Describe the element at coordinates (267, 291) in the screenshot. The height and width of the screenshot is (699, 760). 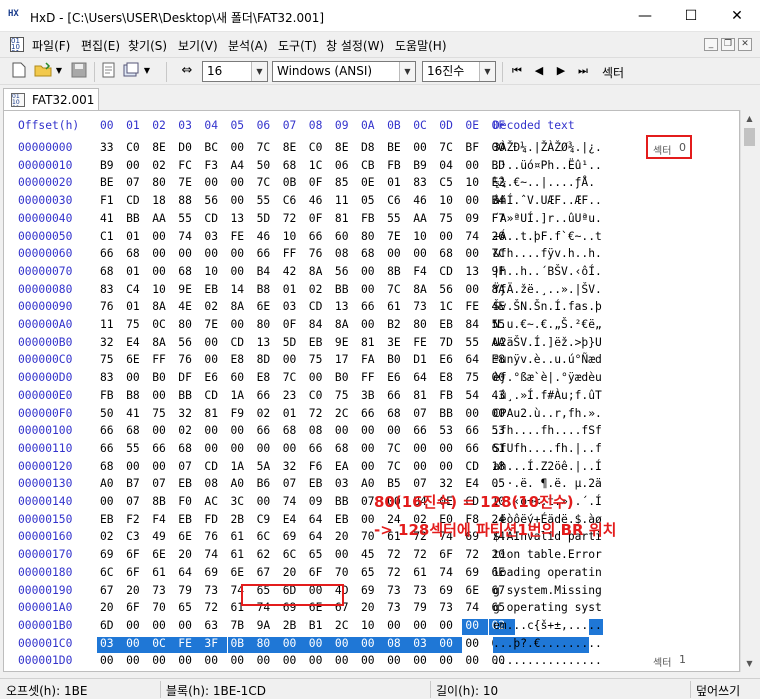
I see `hex-byte: B8` at that location.